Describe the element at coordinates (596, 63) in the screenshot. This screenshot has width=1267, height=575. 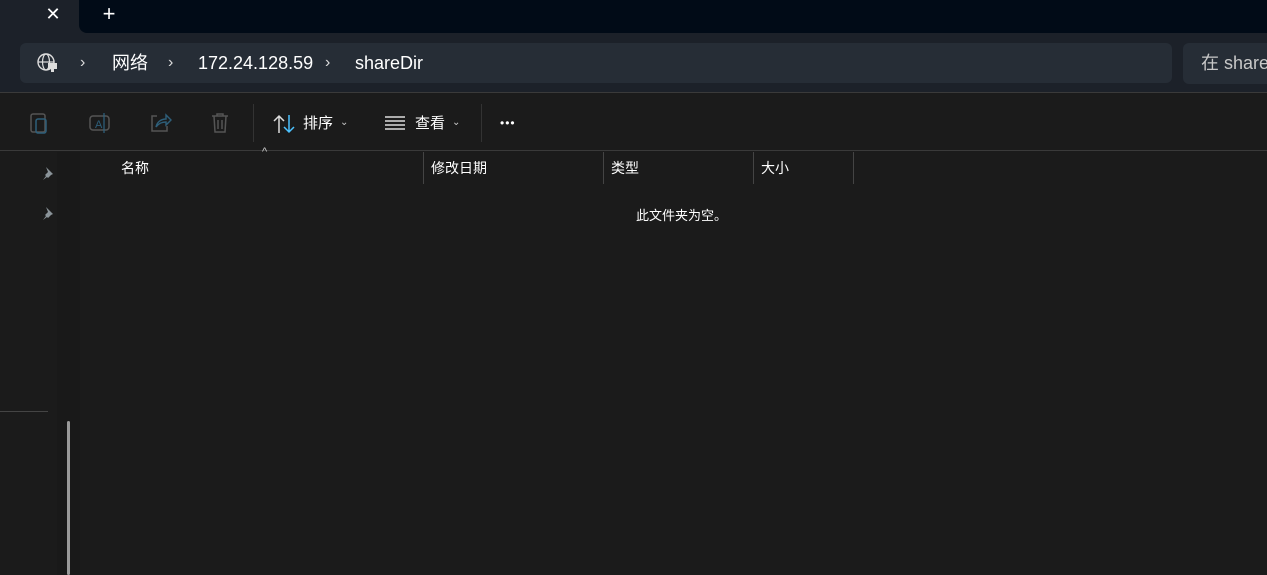
I see `address-bar: › 网络 › 172.24.128.59 › shareDir` at that location.